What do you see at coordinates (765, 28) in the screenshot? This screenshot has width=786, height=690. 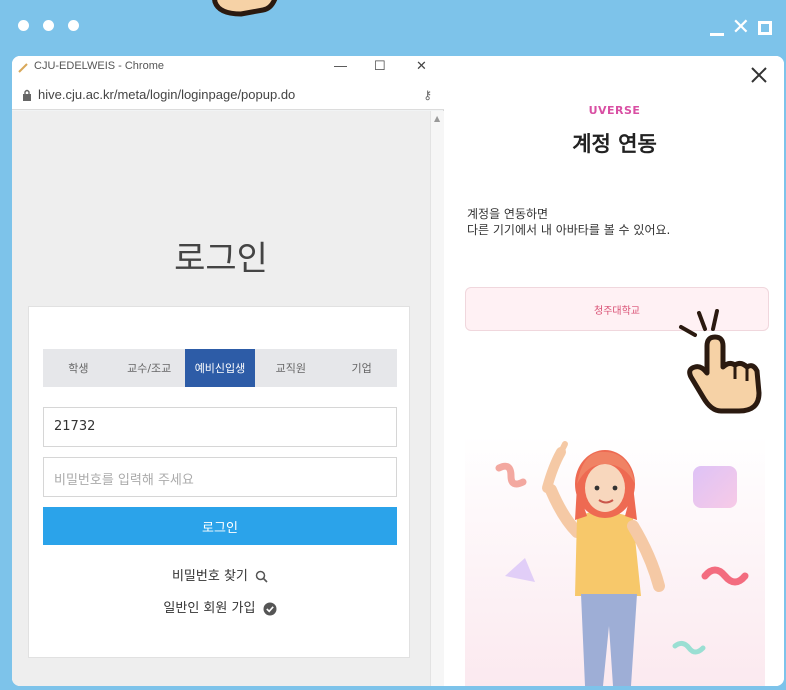 I see `maximize-icon` at bounding box center [765, 28].